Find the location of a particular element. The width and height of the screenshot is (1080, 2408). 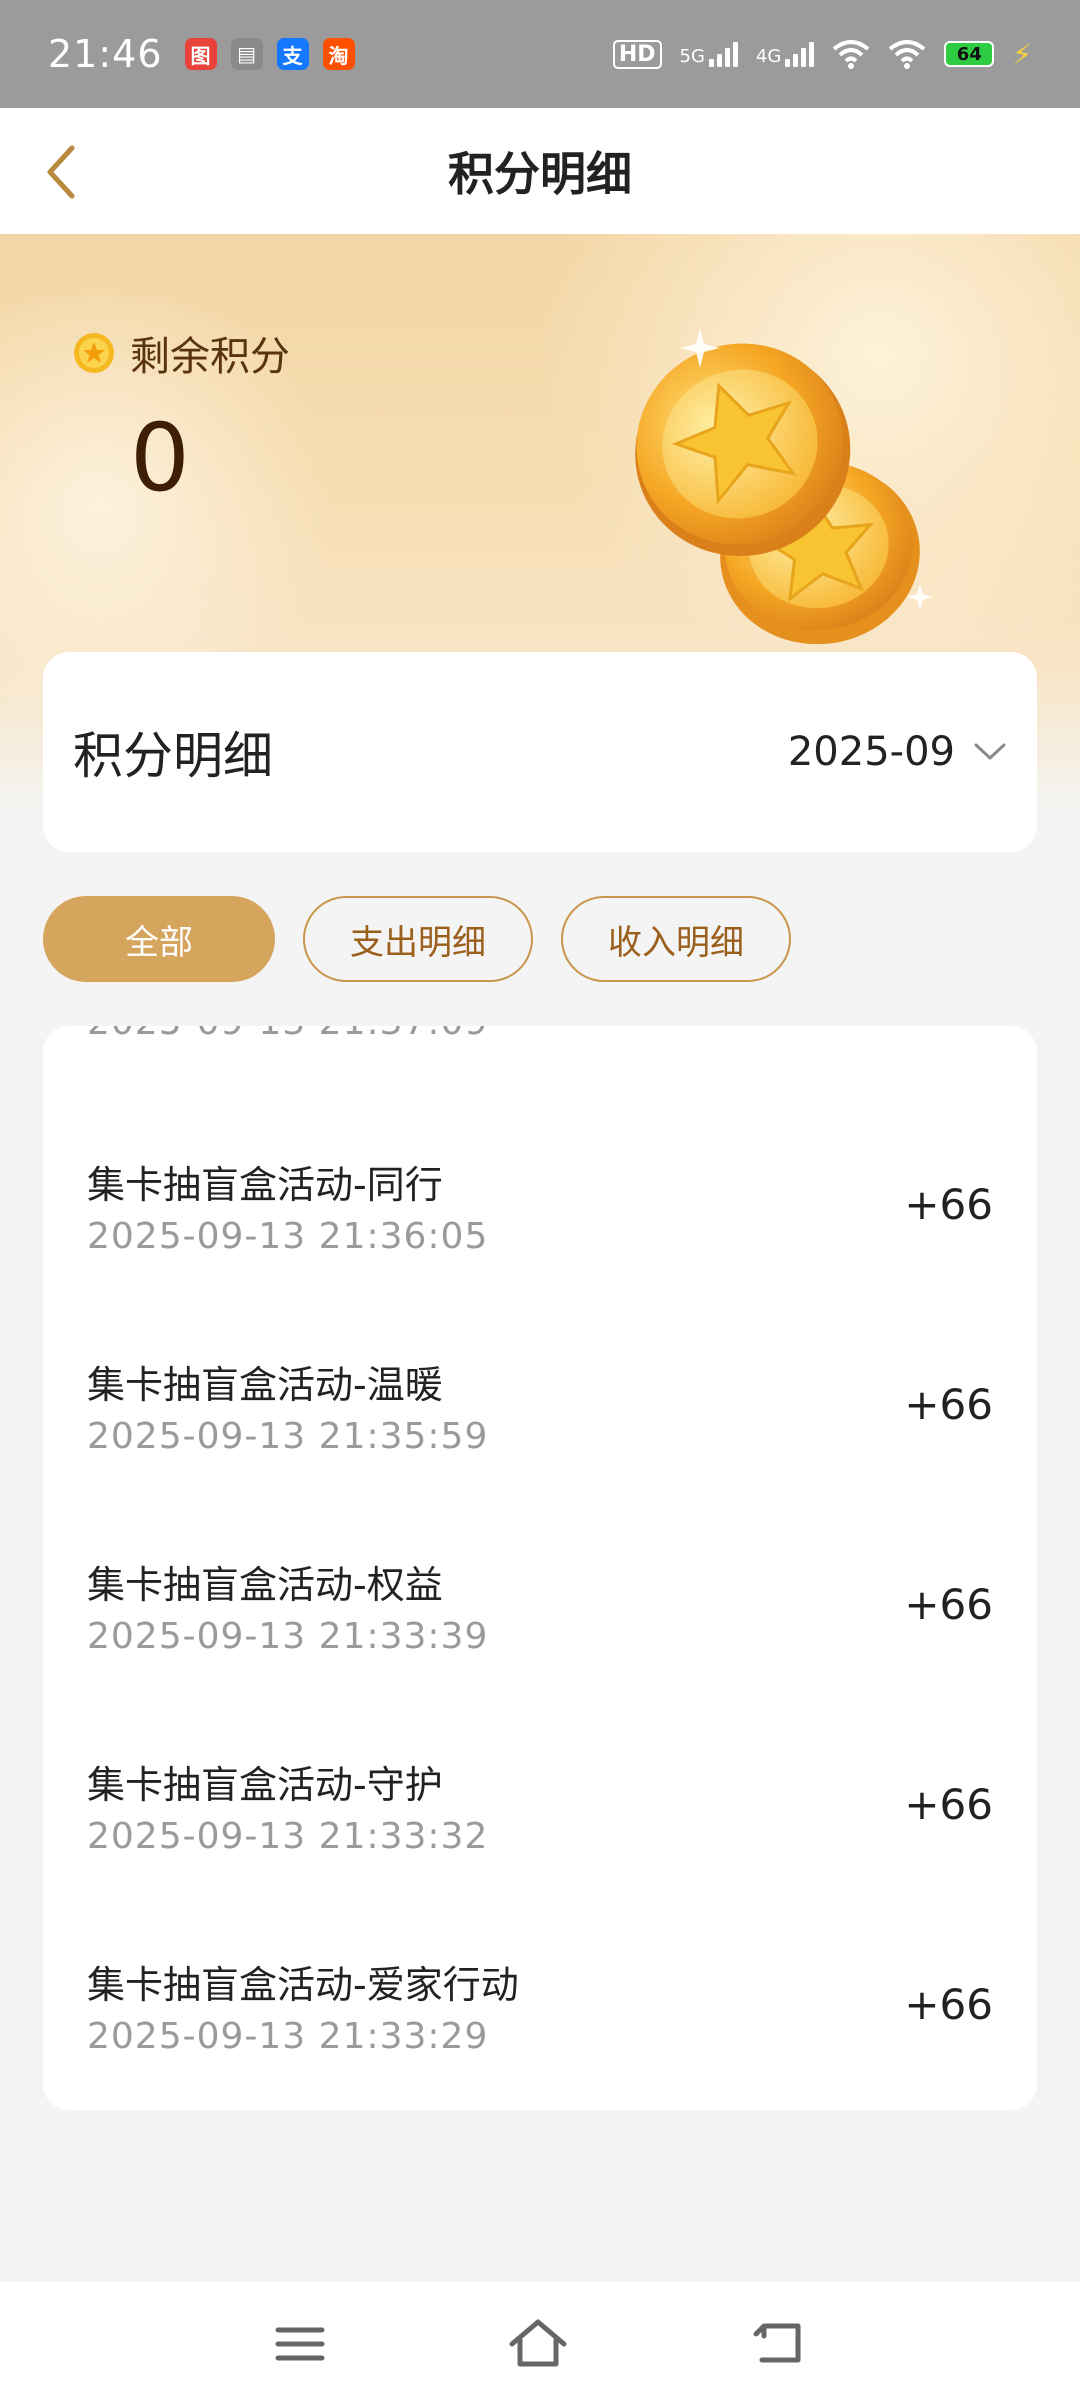

page-title: 积分明细 is located at coordinates (540, 174).